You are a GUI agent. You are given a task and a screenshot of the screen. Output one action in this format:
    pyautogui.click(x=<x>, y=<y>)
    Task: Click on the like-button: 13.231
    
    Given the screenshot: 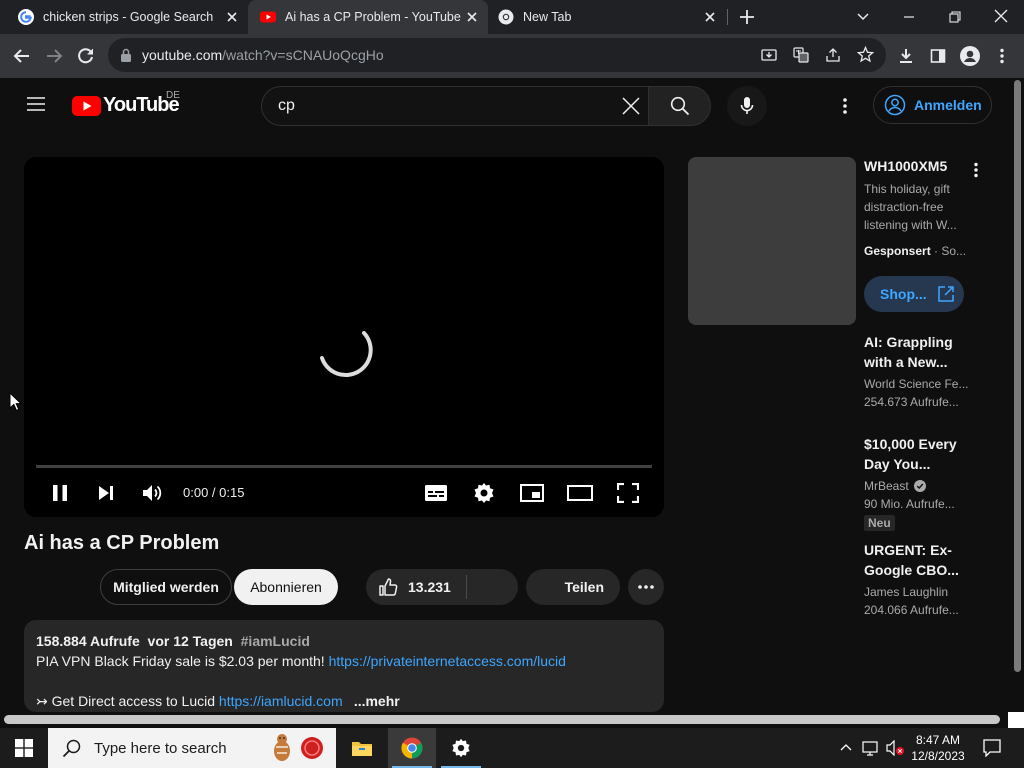 What is the action you would take?
    pyautogui.click(x=416, y=587)
    